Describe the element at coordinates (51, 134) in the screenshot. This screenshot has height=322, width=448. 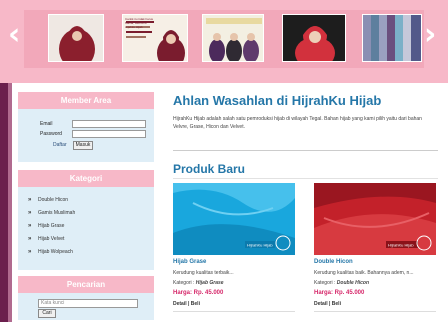
I see `password-label: Password` at that location.